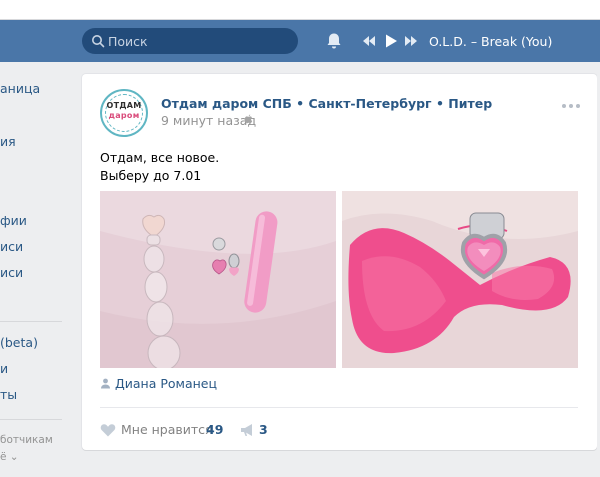  What do you see at coordinates (166, 383) in the screenshot?
I see `post-signer-name: Диана Романец` at bounding box center [166, 383].